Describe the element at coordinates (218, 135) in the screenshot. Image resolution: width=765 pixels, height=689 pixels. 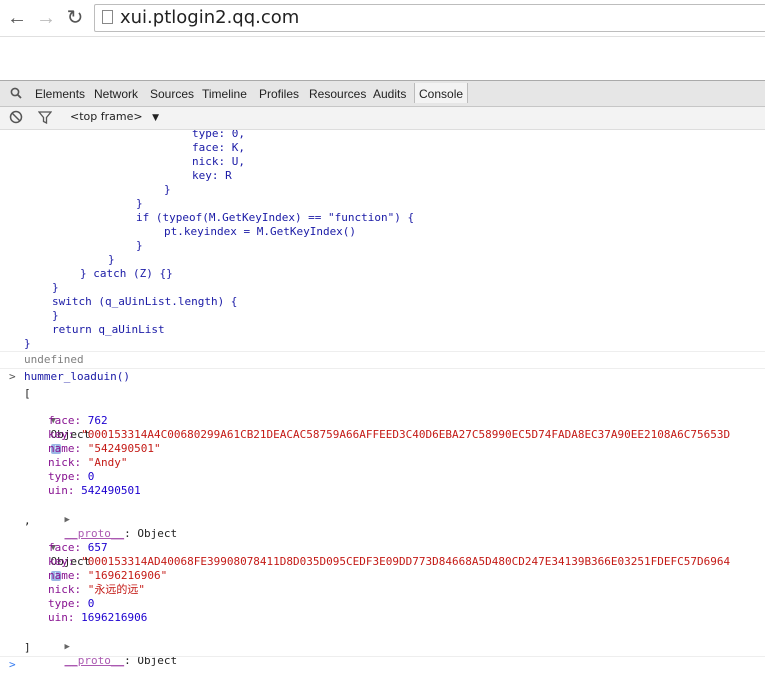
I see `code-line: type: 0,` at that location.